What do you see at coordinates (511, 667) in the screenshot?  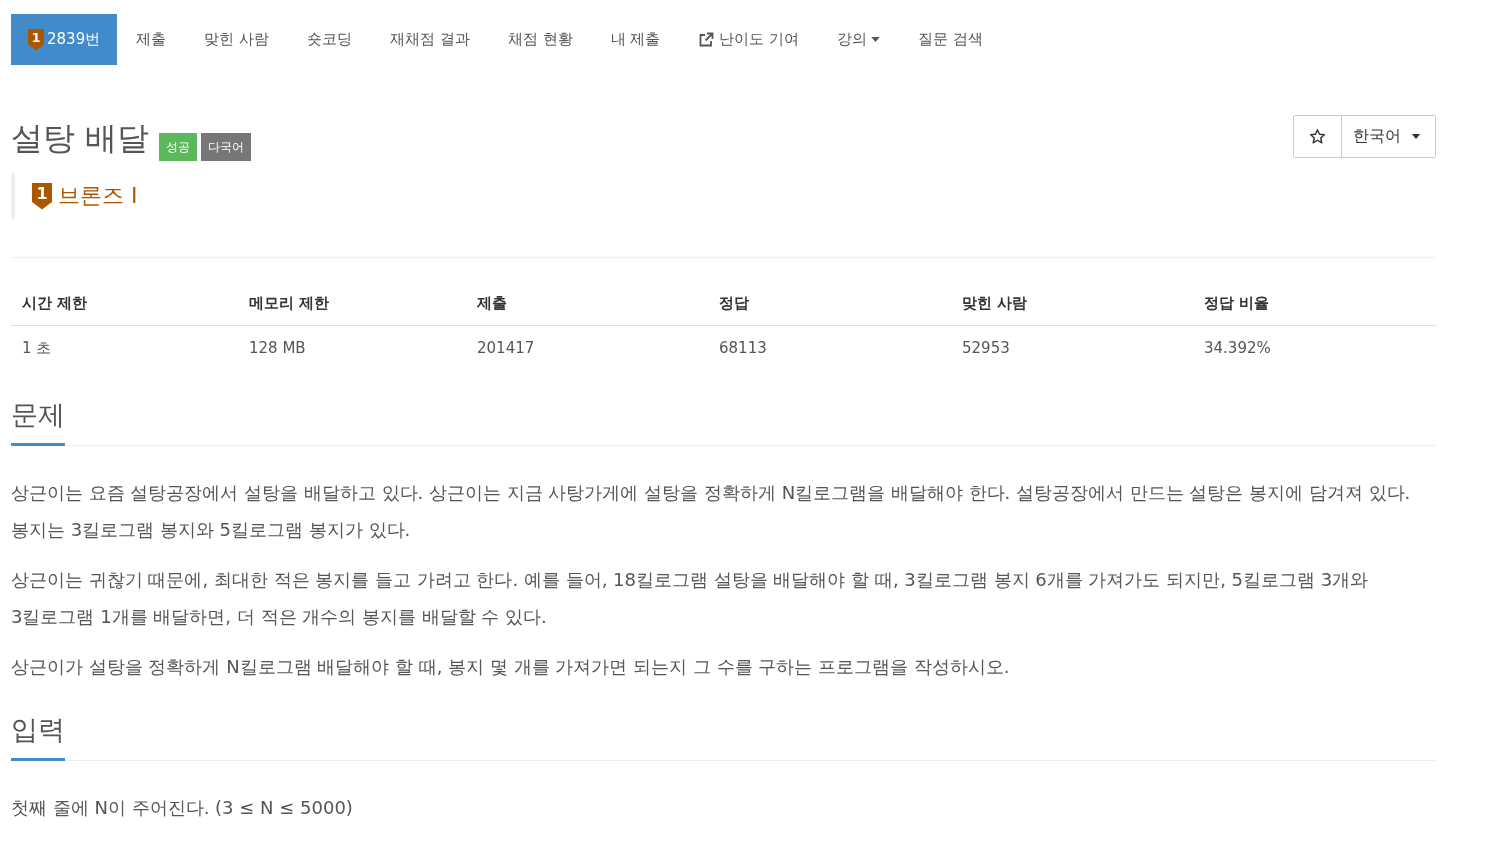 I see `problem-paragraph: 상근이가 설탕을 정확하게 N킬로그램 배달해야 할 때, 봉지 몇 개를 가져가면 되는지 그 수를 구하는 프로그램을 작성하시오.` at bounding box center [511, 667].